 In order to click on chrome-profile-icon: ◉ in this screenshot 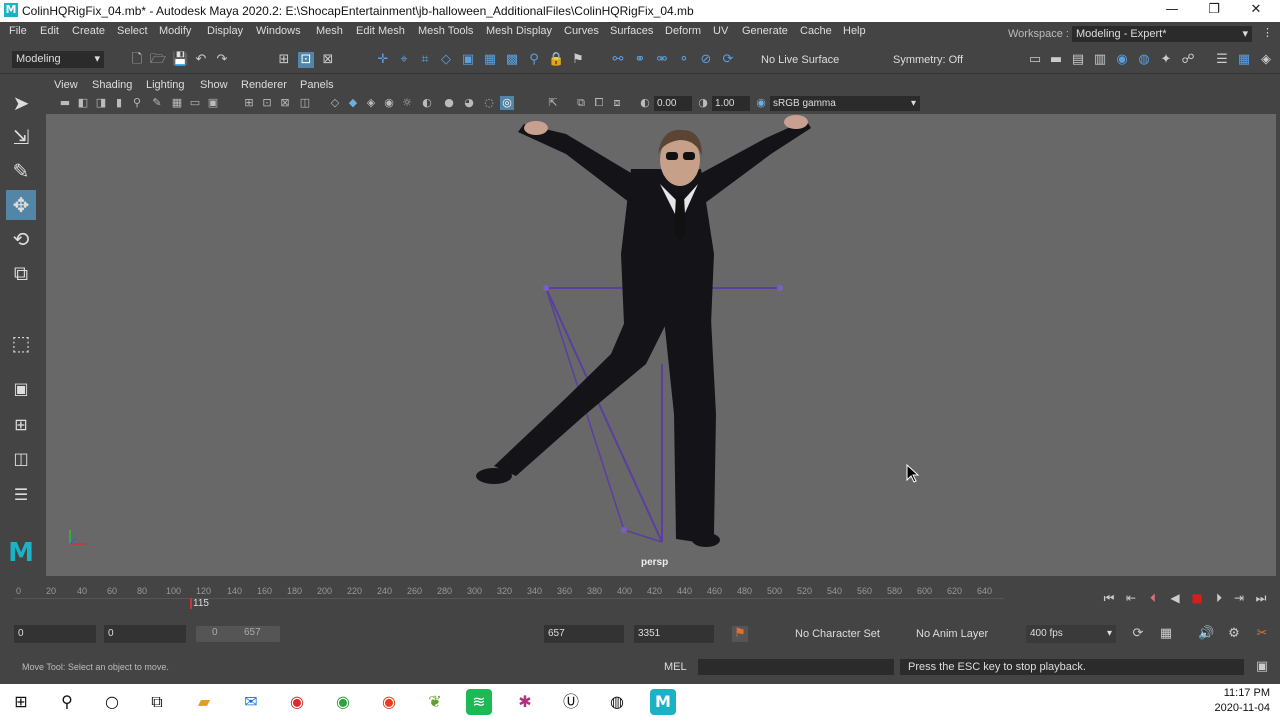, I will do `click(343, 702)`.